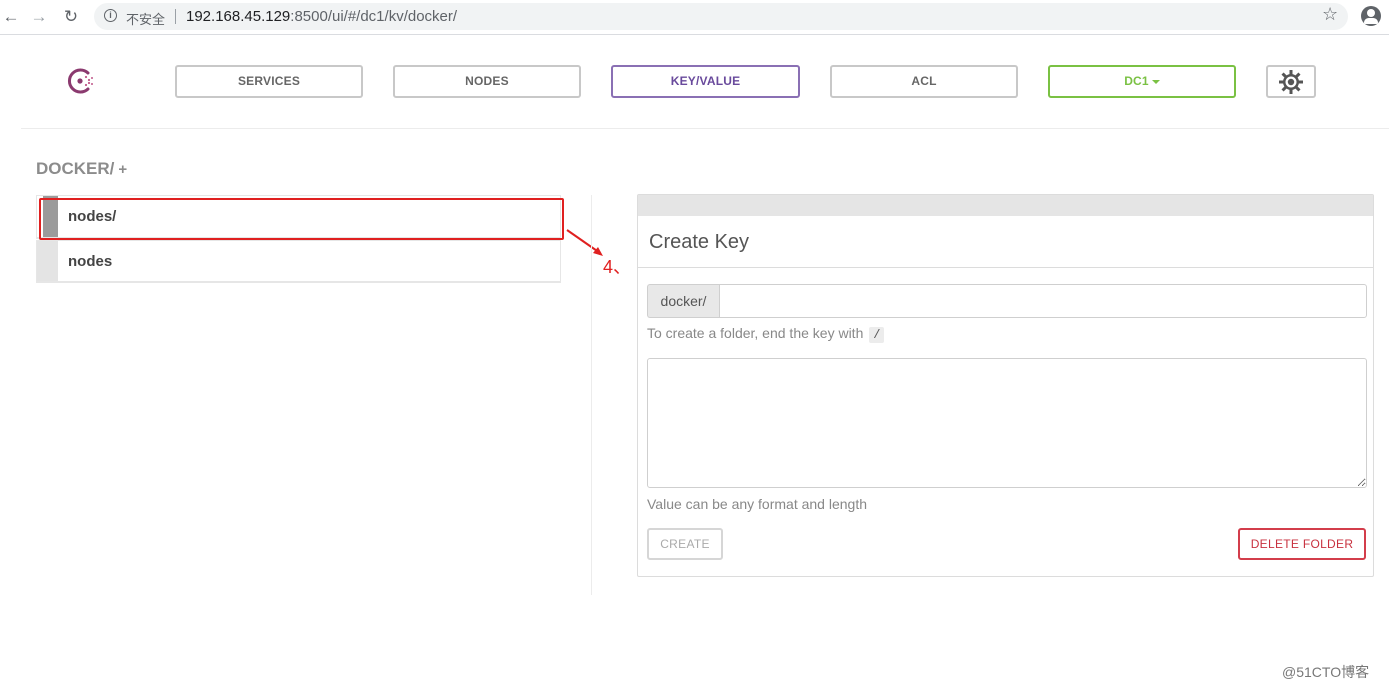 This screenshot has height=689, width=1389. I want to click on panel-title: Create Key, so click(699, 242).